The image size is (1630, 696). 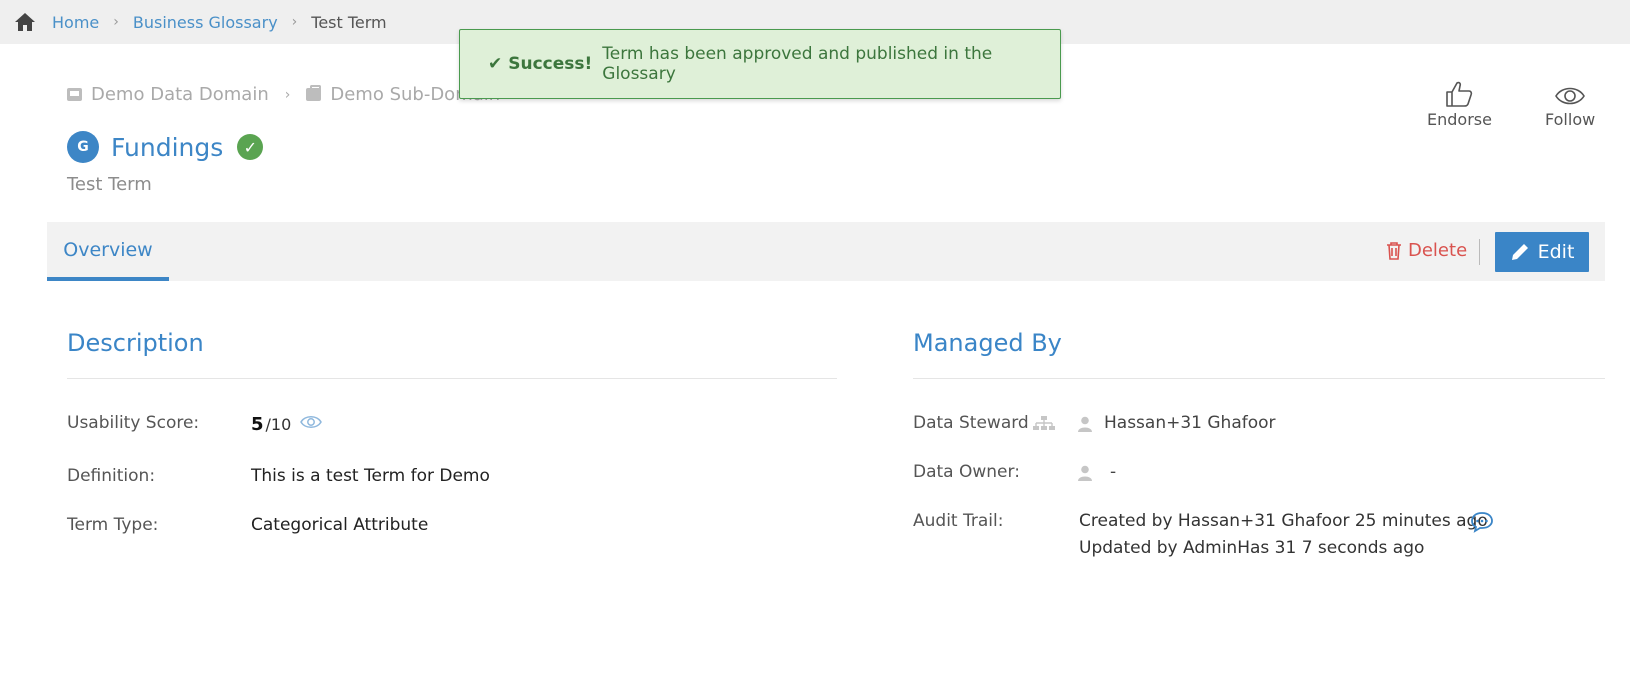 I want to click on pencil-icon, so click(x=1519, y=252).